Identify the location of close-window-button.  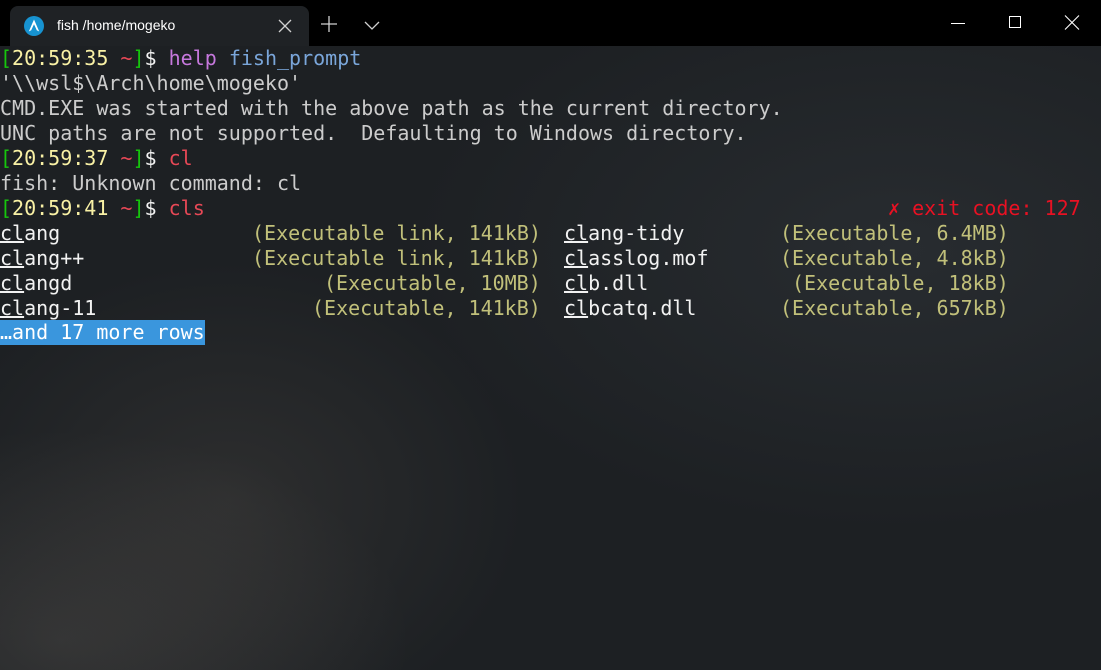
(1072, 23).